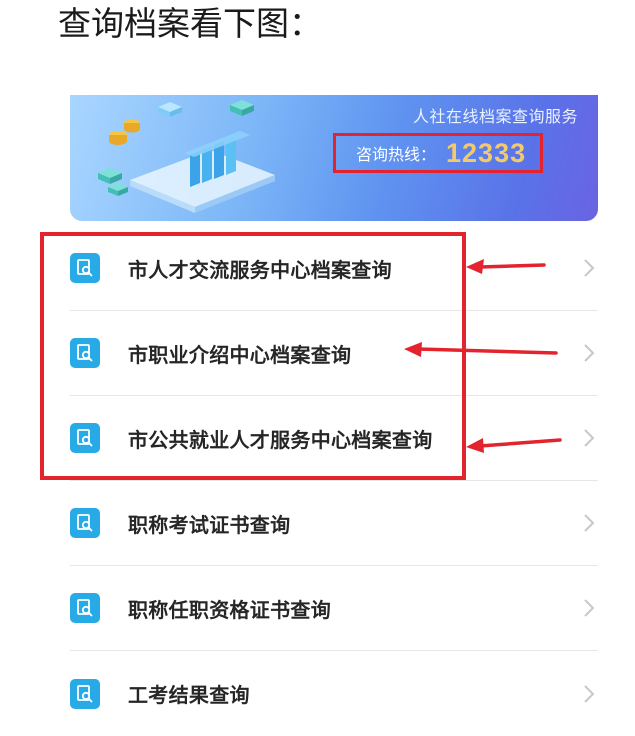 This screenshot has width=635, height=736. Describe the element at coordinates (260, 269) in the screenshot. I see `menu-item-label: 市人才交流服务中心档案查询` at that location.